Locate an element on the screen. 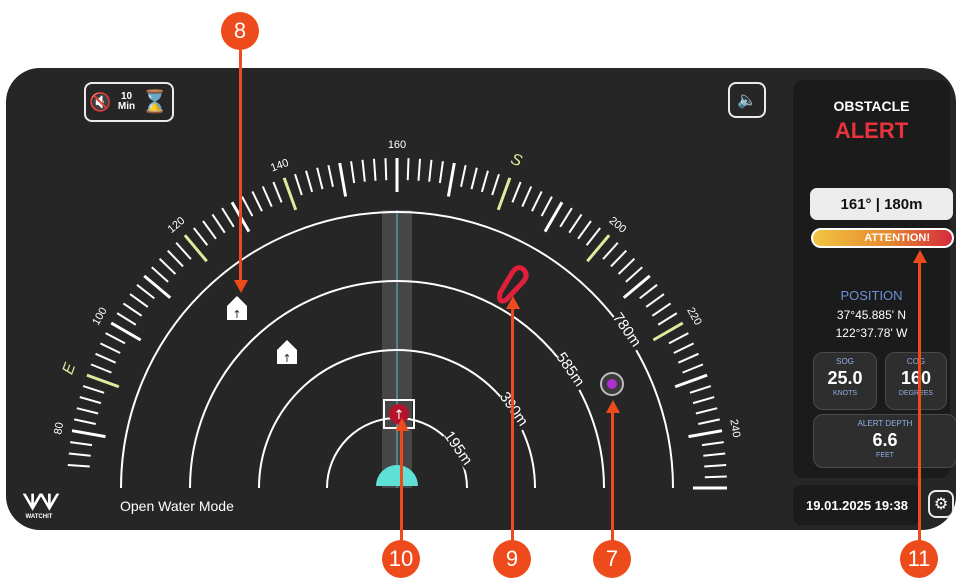 The image size is (956, 580). alert-subtitle: ALERT is located at coordinates (871, 130).